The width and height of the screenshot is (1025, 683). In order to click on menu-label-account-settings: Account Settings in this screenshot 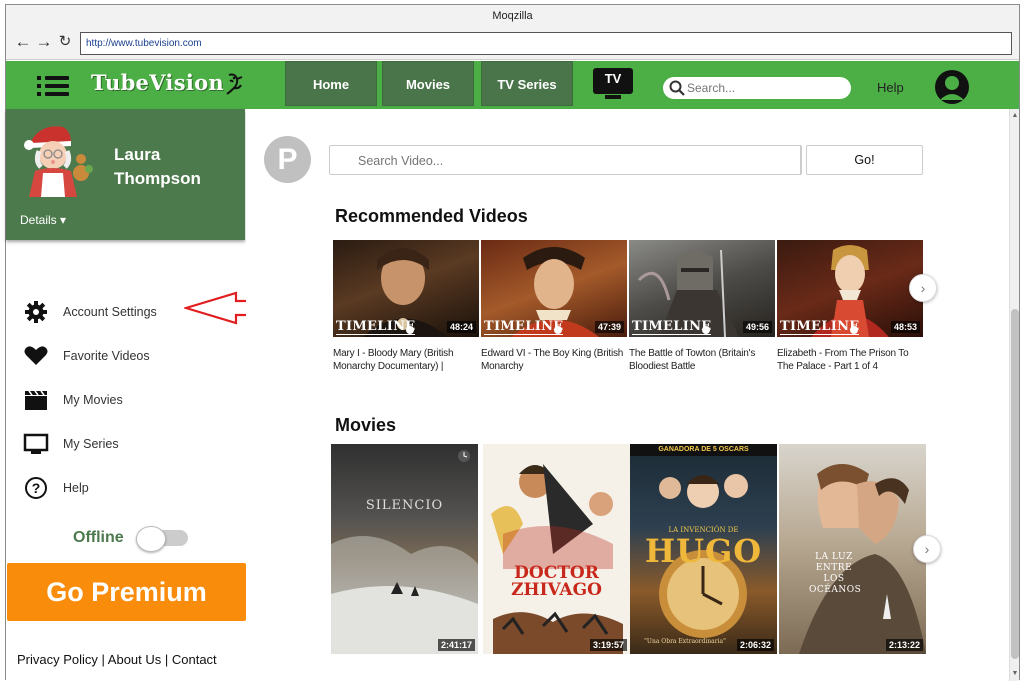, I will do `click(110, 312)`.